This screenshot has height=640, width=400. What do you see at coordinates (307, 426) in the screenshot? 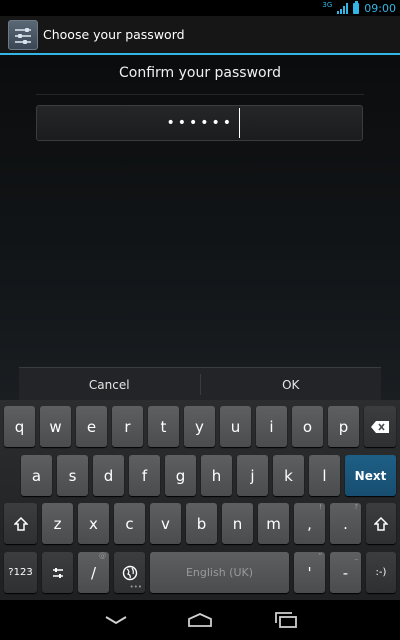
I see `key-o: o` at bounding box center [307, 426].